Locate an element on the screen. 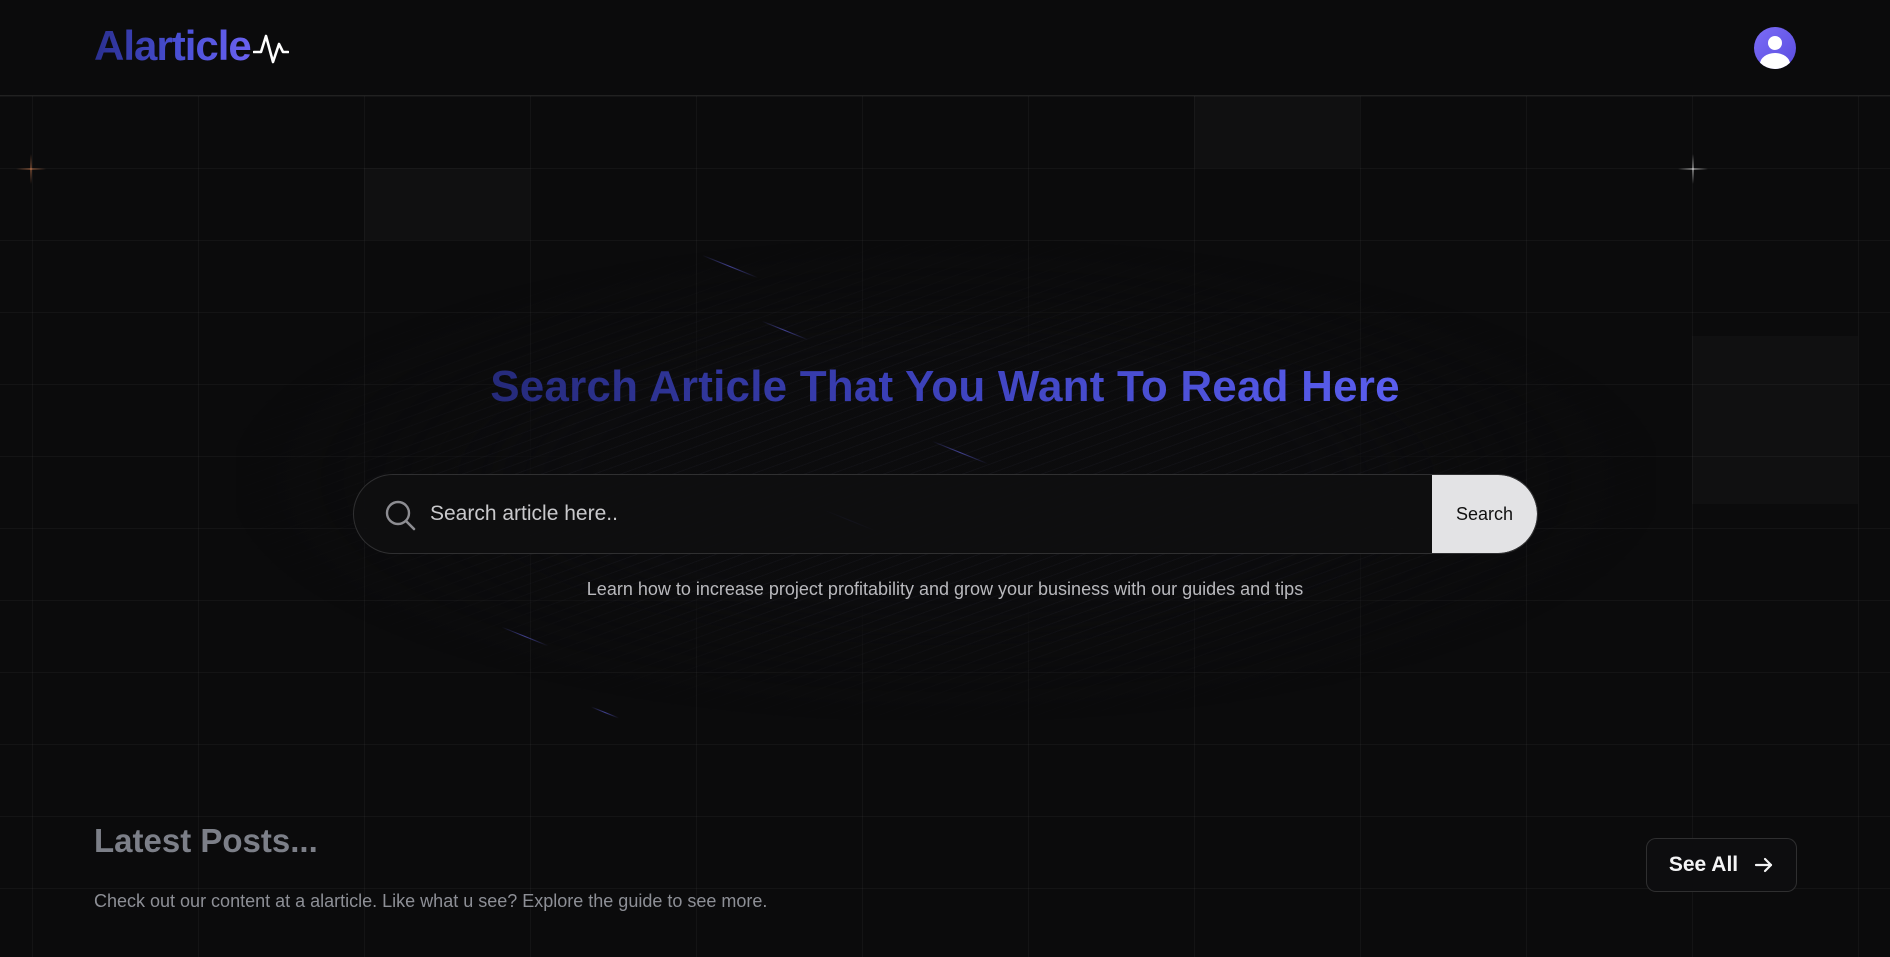 The image size is (1890, 957). pulse-icon is located at coordinates (270, 49).